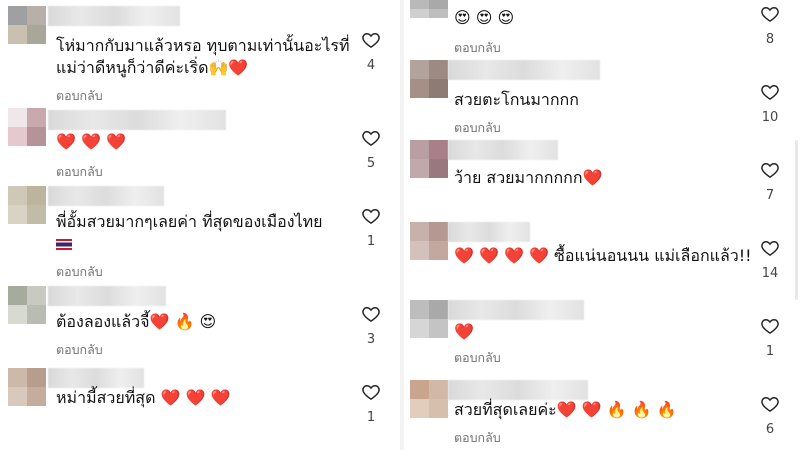 The width and height of the screenshot is (800, 450). Describe the element at coordinates (91, 141) in the screenshot. I see `comment-text: ❤️ ❤️ ❤️` at that location.